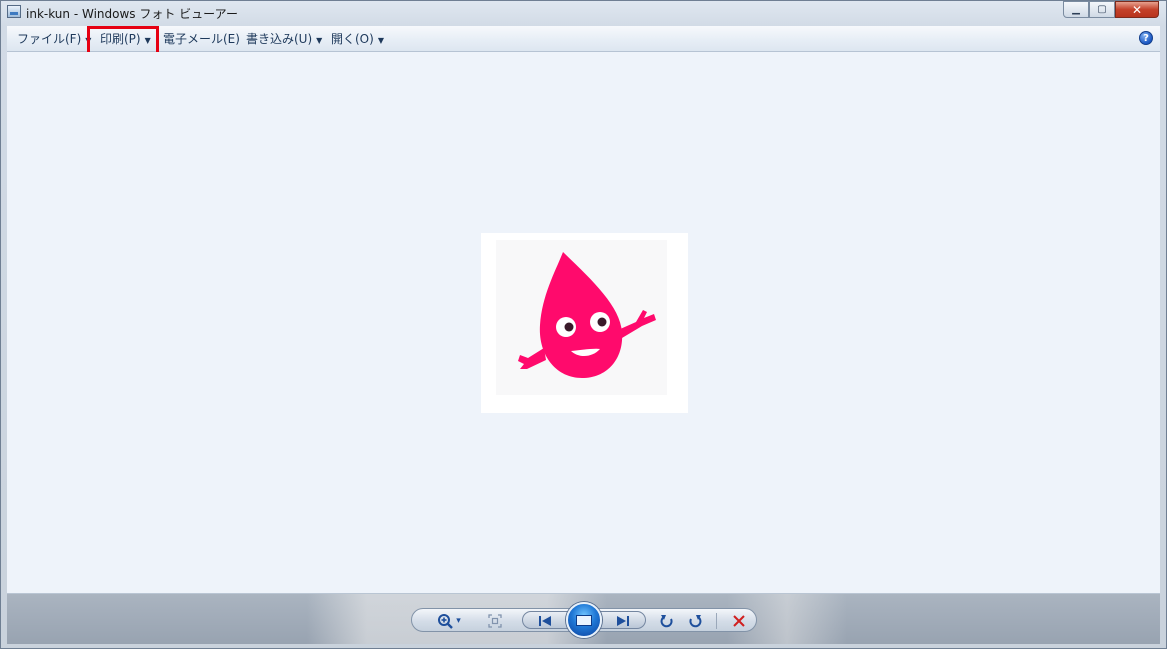 This screenshot has width=1167, height=649. I want to click on close-icon: ✕, so click(1137, 9).